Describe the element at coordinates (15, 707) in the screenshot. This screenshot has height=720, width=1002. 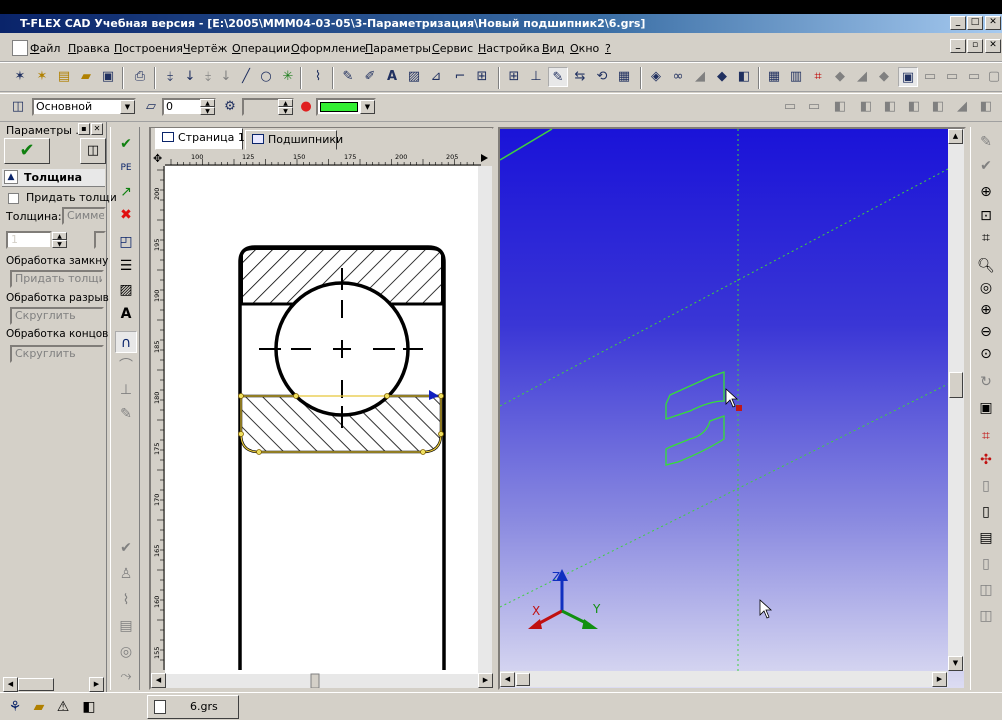
I see `tree-icon: ⚘` at that location.